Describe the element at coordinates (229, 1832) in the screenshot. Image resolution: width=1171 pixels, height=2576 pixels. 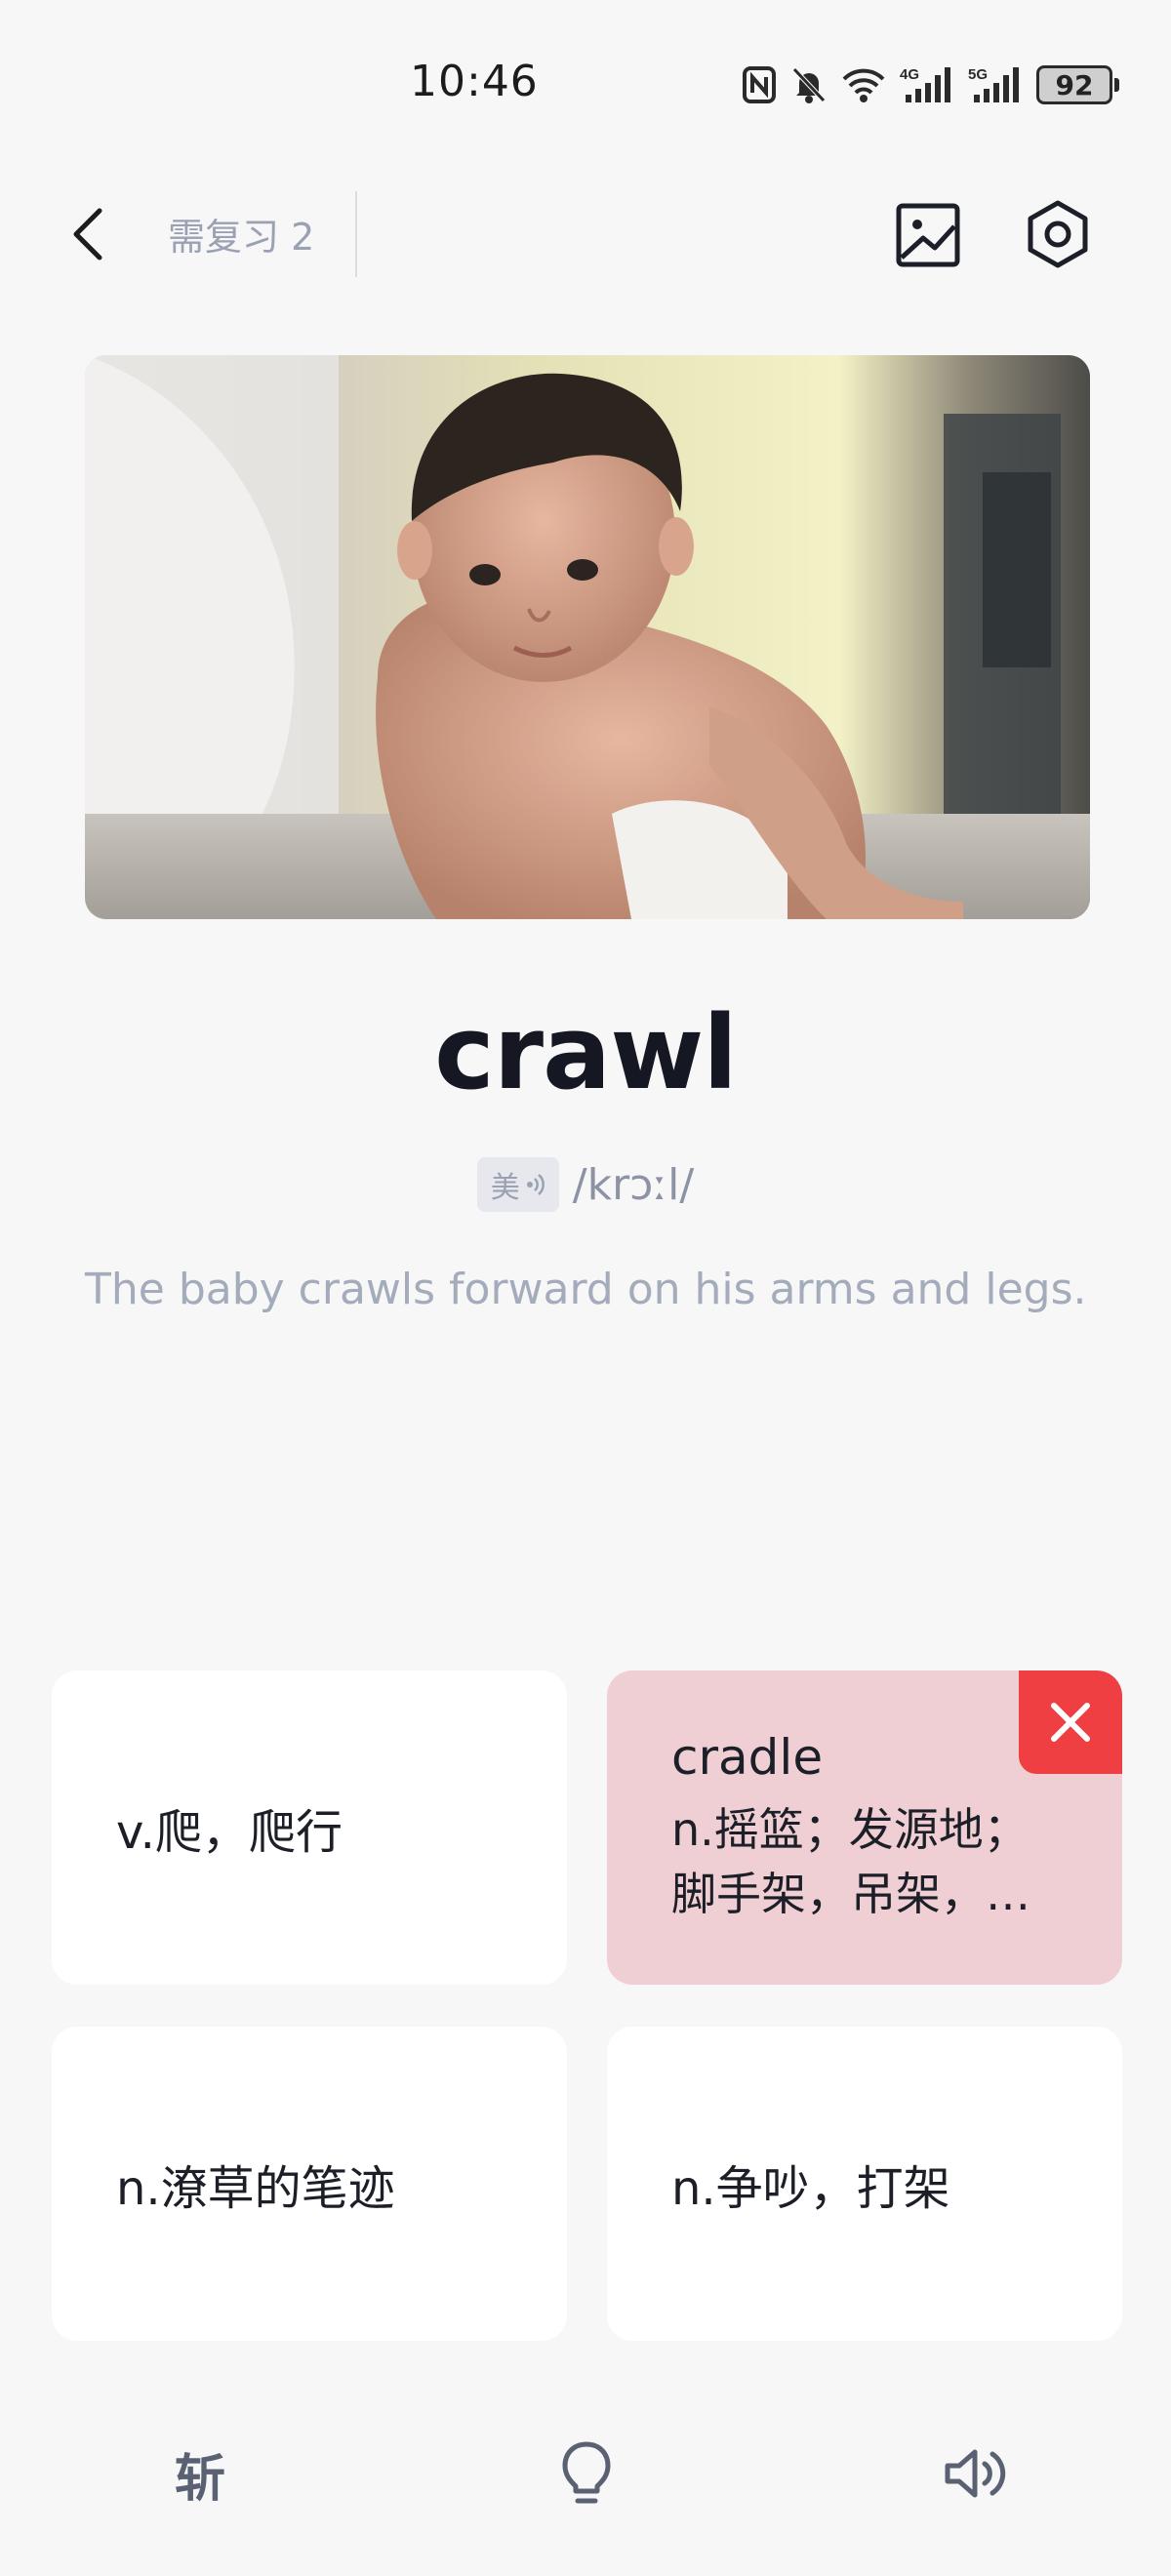
I see `option-text: v.爬，爬行` at that location.